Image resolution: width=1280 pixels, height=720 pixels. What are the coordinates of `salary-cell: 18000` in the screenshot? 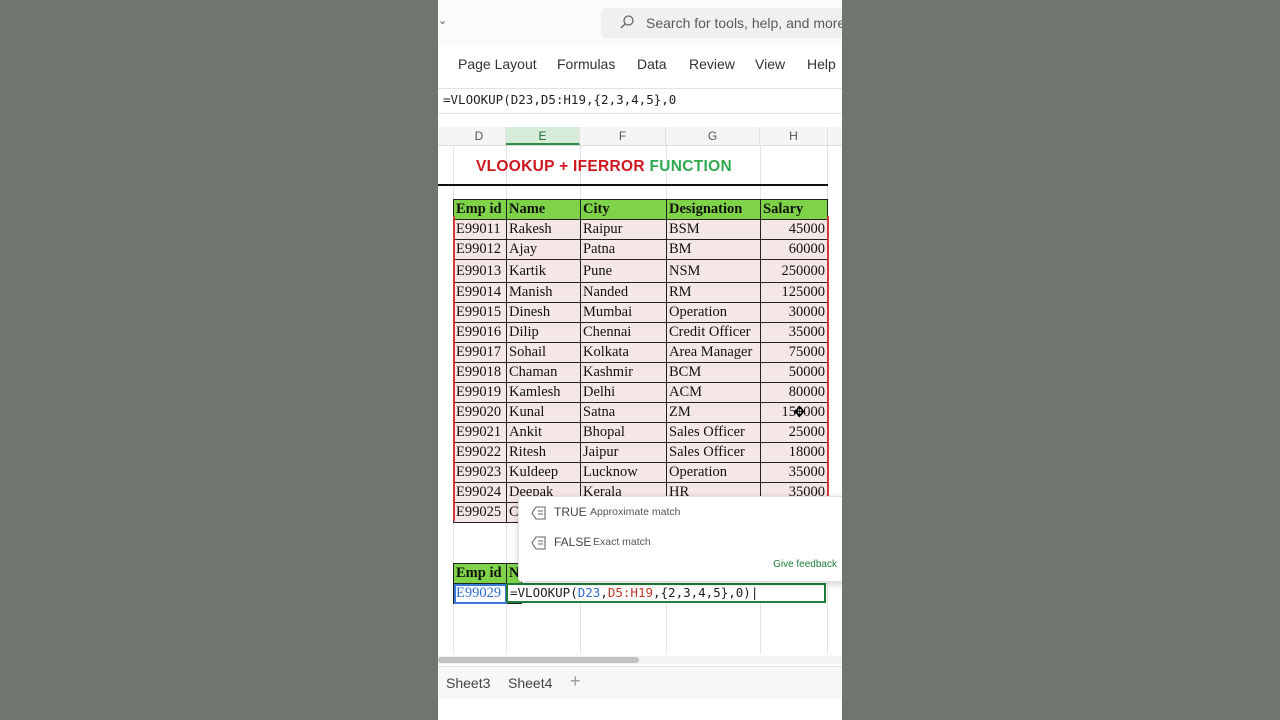 It's located at (794, 452).